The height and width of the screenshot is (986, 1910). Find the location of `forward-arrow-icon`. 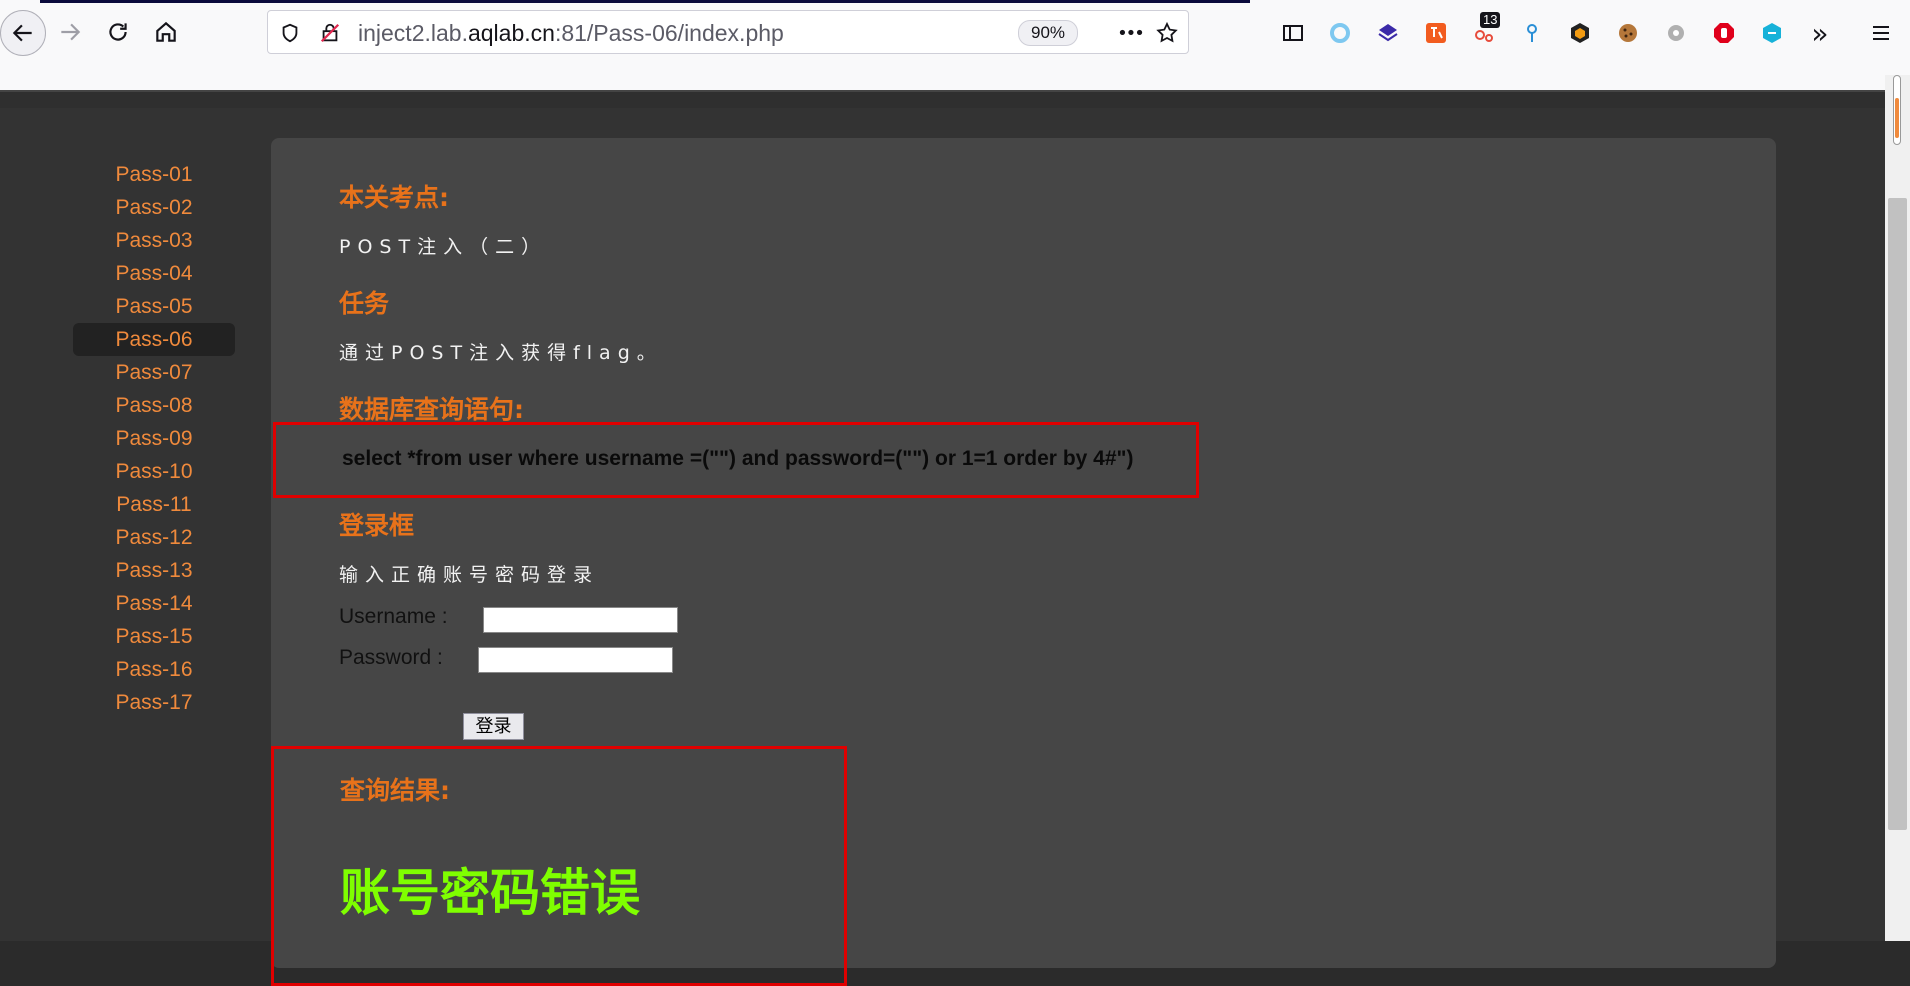

forward-arrow-icon is located at coordinates (71, 32).